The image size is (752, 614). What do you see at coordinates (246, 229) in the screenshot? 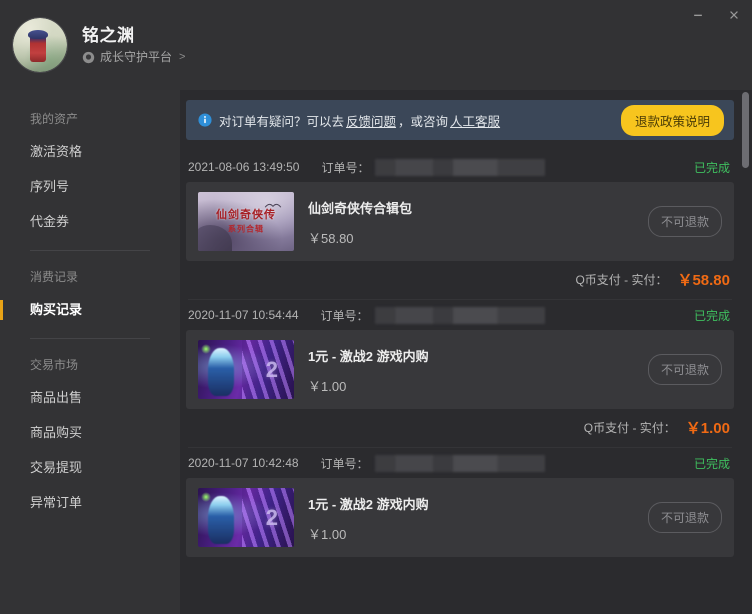
I see `thumbnail-subtitle: 系列合辑` at bounding box center [246, 229].